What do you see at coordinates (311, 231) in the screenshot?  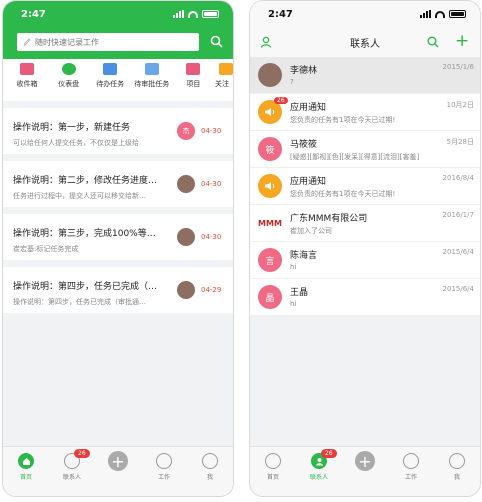 I see `contact-message: 崔加入了公司` at bounding box center [311, 231].